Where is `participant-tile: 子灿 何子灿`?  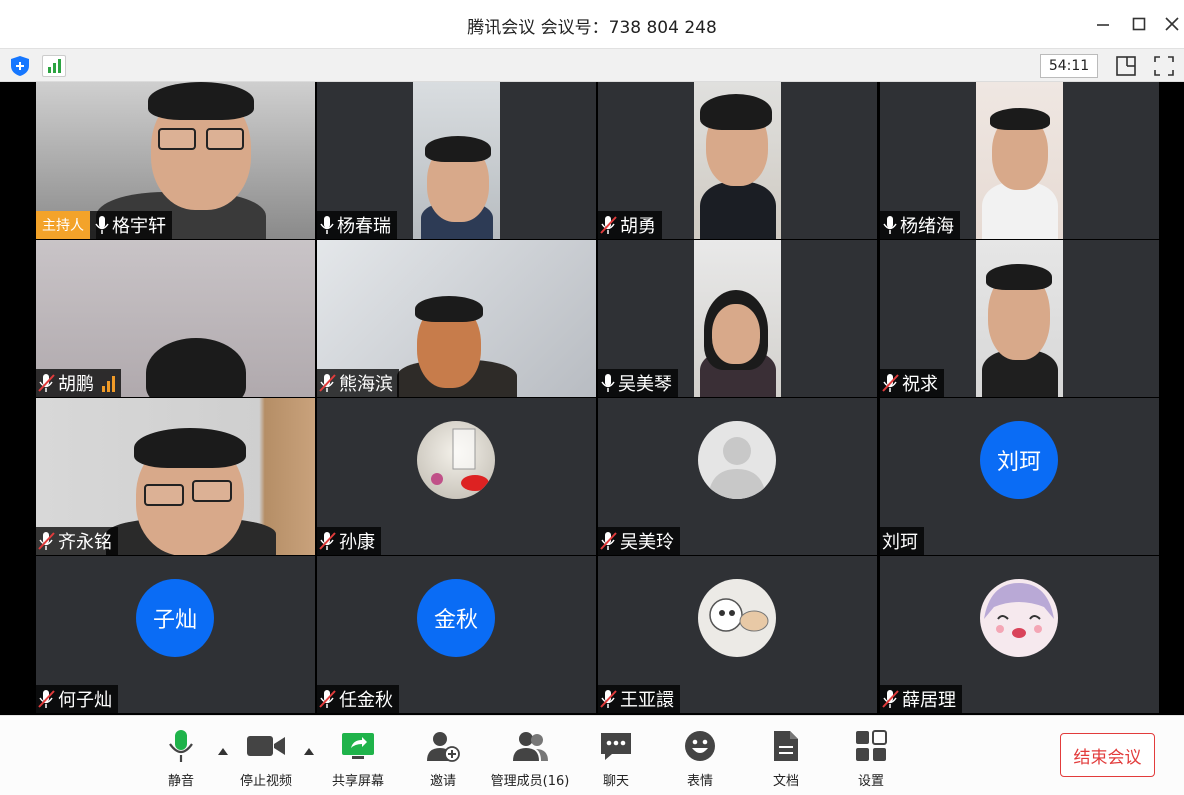 participant-tile: 子灿 何子灿 is located at coordinates (175, 634).